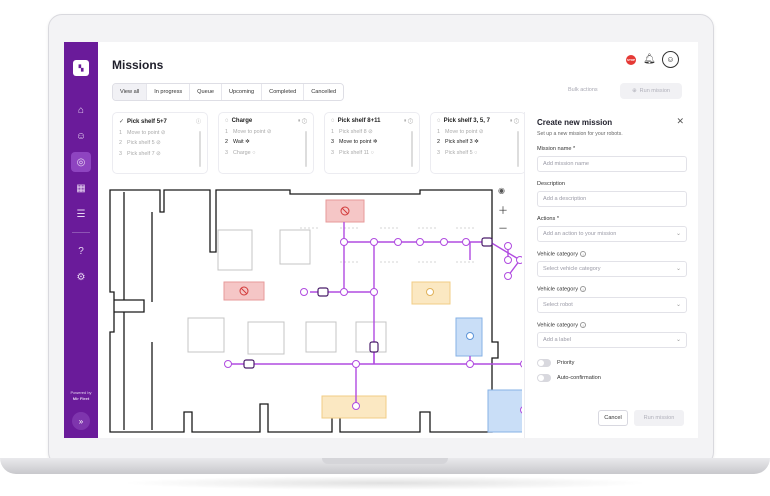 The height and width of the screenshot is (496, 770). I want to click on panel-subtitle: Set up a new mission for your robots., so click(580, 134).